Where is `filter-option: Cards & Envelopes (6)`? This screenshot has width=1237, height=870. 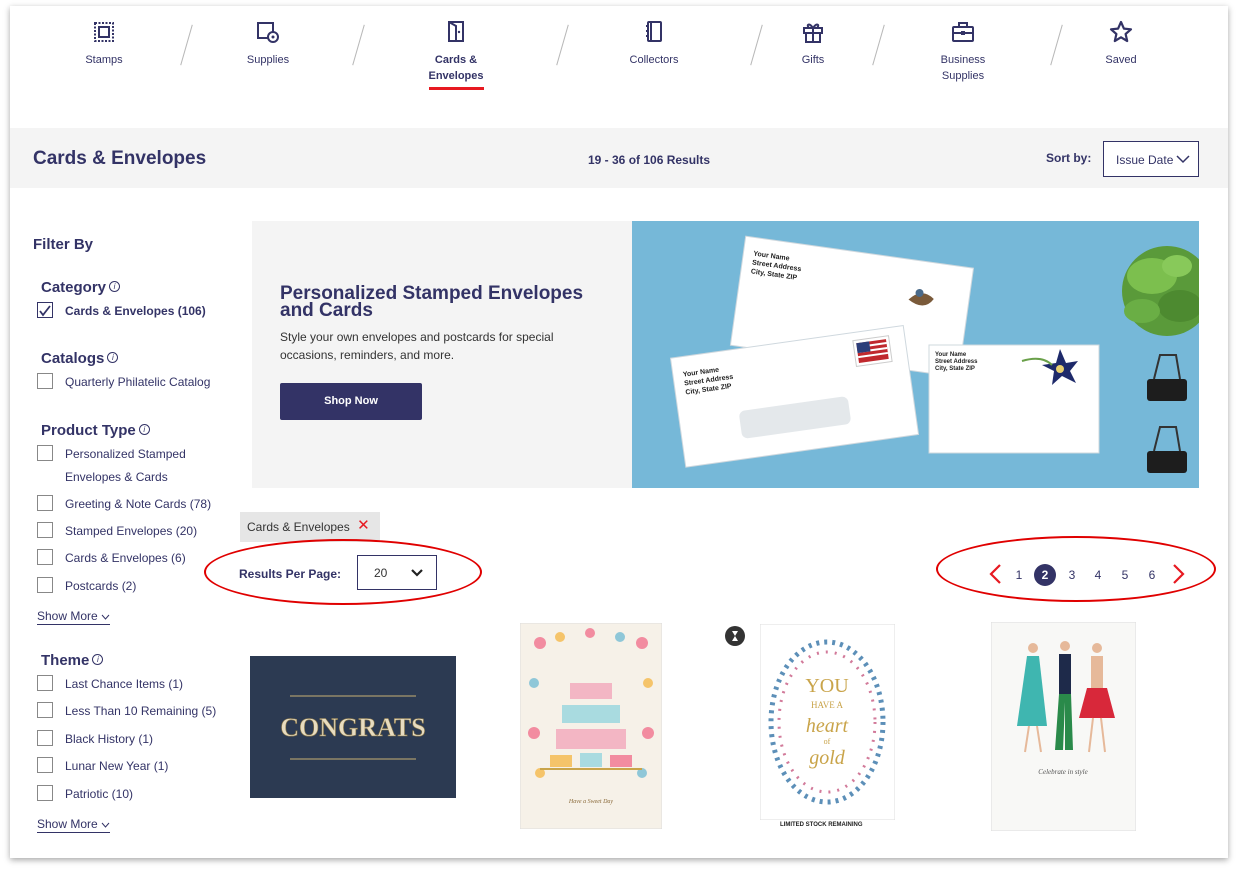
filter-option: Cards & Envelopes (6) is located at coordinates (137, 558).